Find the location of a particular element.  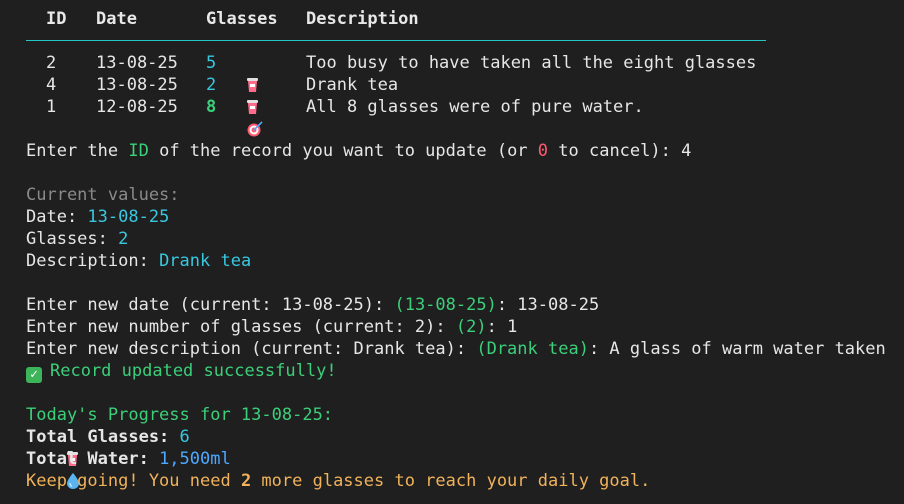

edit-glasses-input: : 1 is located at coordinates (502, 327).